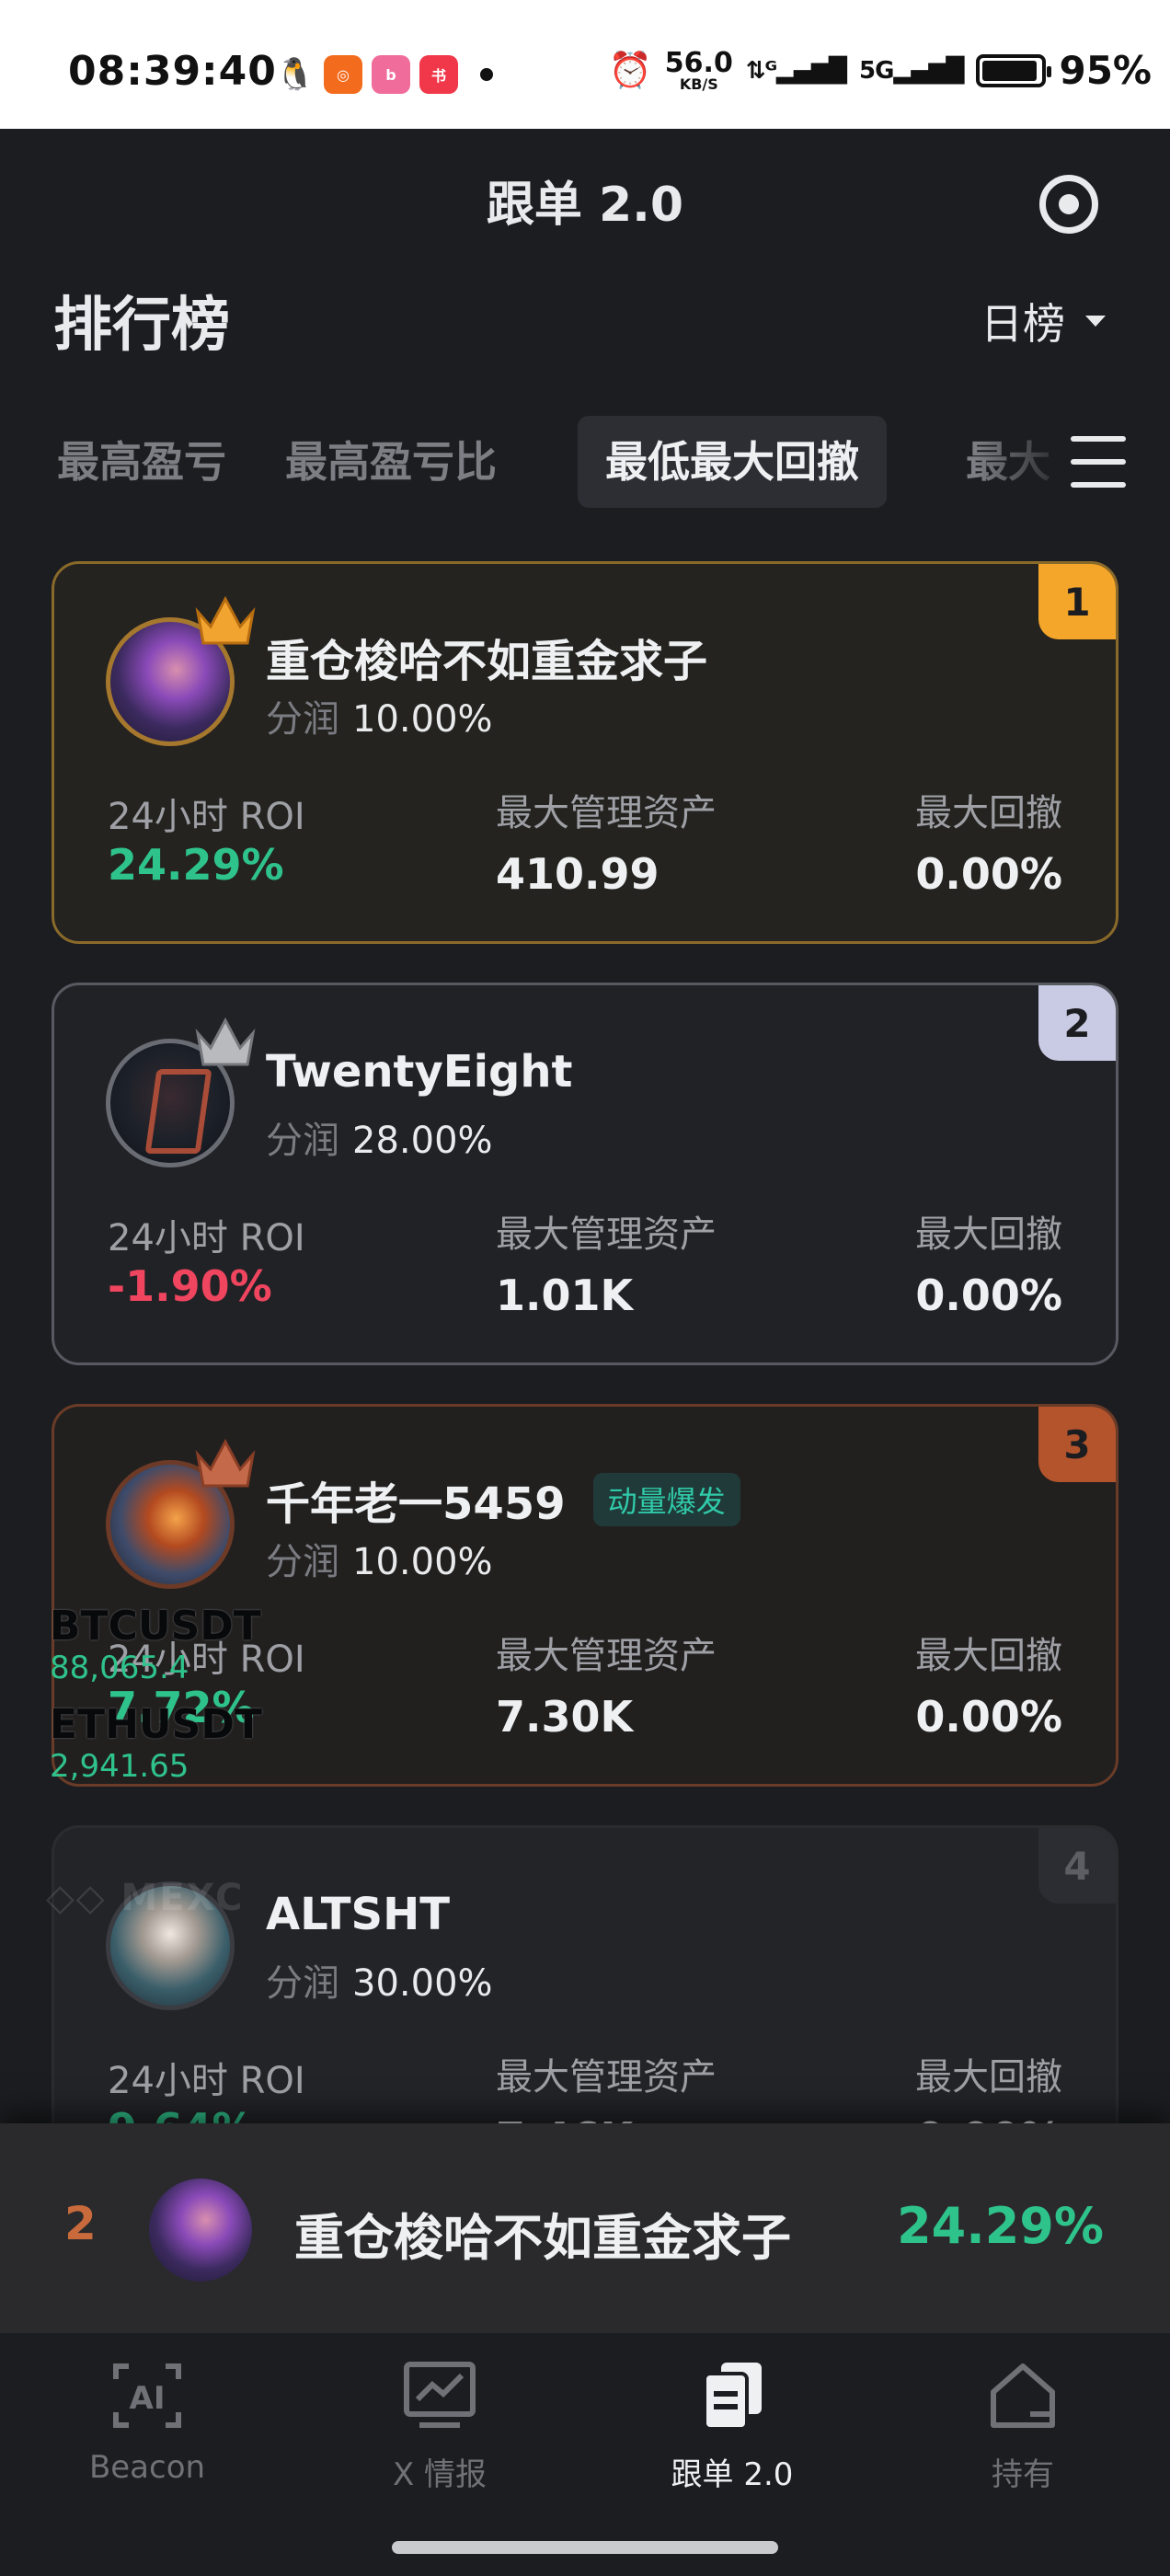 The image size is (1170, 2576). Describe the element at coordinates (391, 74) in the screenshot. I see `bilibili-notification-icon: b` at that location.